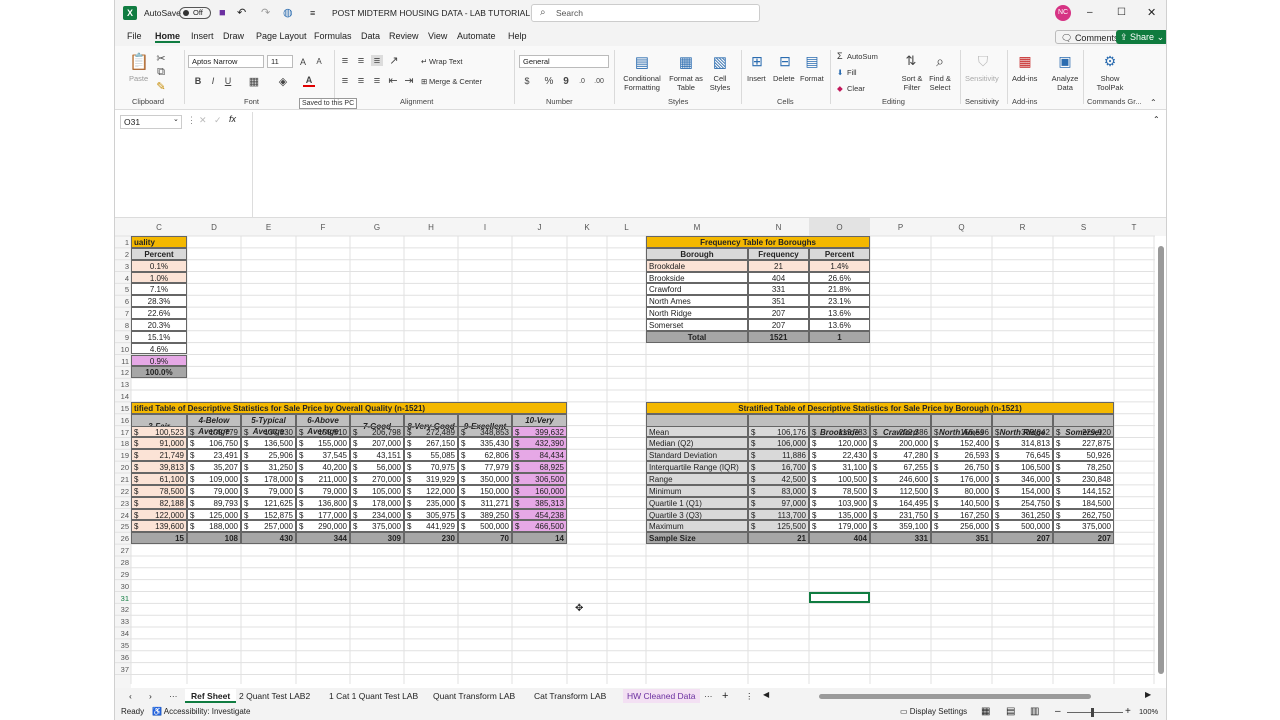 This screenshot has width=1280, height=720. What do you see at coordinates (123, 587) in the screenshot?
I see `row-header-30: 30` at bounding box center [123, 587].